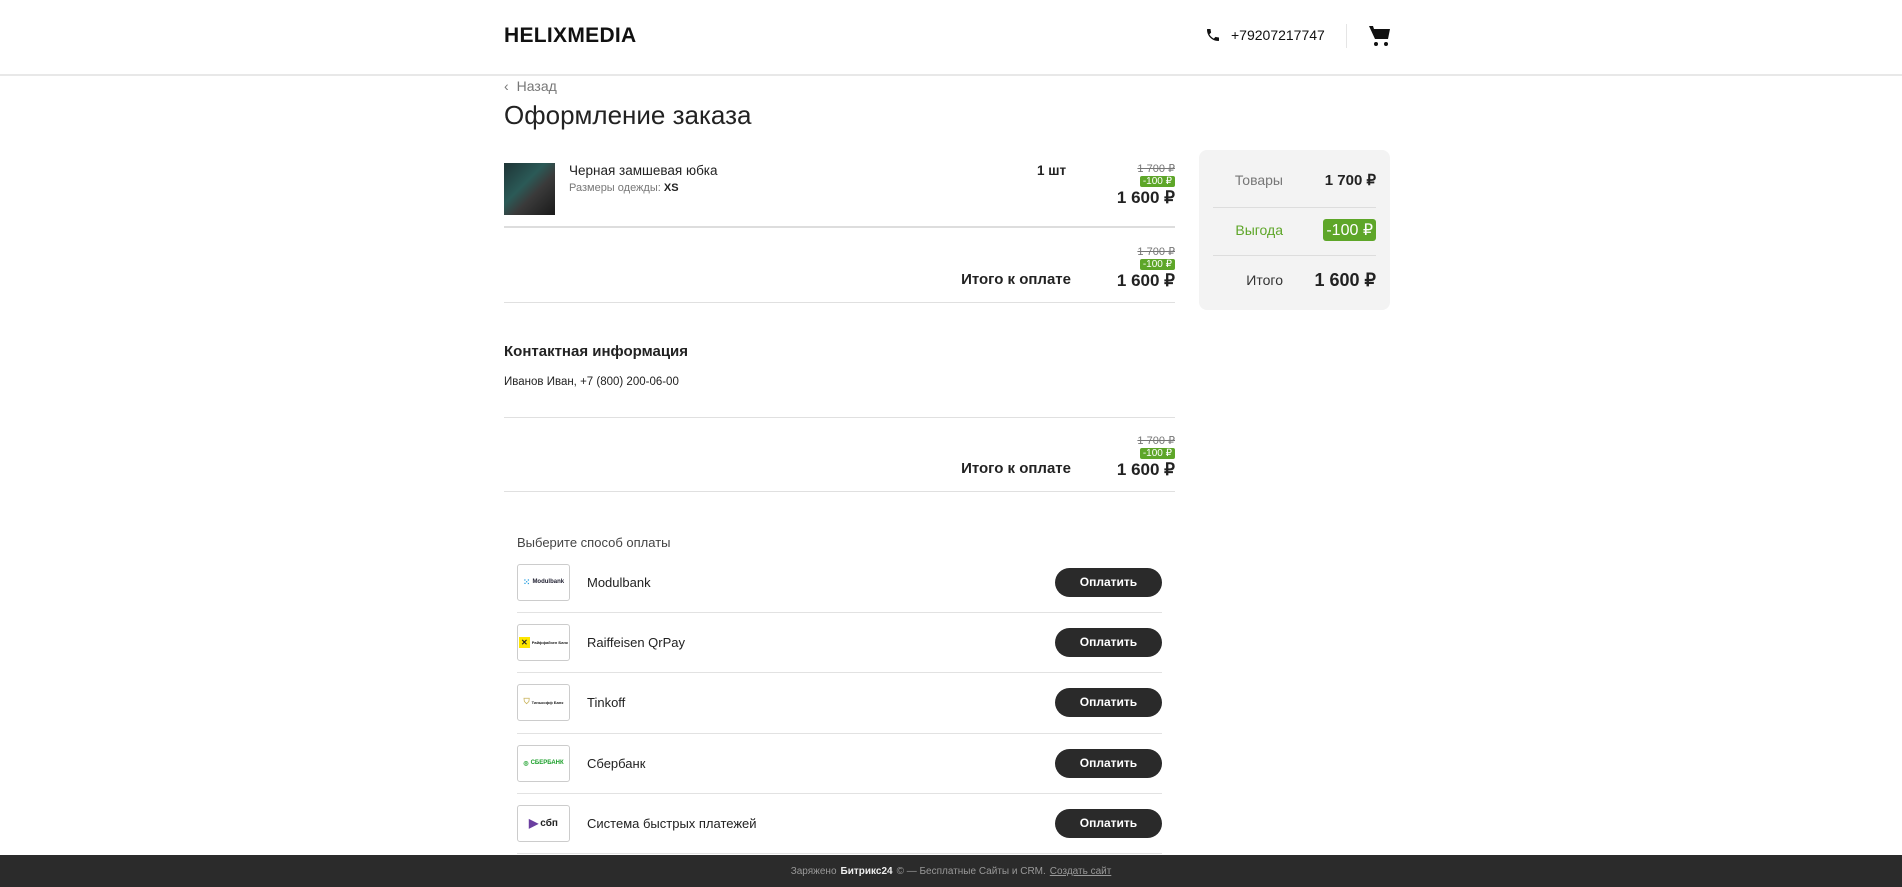 This screenshot has width=1902, height=887. Describe the element at coordinates (619, 582) in the screenshot. I see `payment-method-name: Modulbank` at that location.